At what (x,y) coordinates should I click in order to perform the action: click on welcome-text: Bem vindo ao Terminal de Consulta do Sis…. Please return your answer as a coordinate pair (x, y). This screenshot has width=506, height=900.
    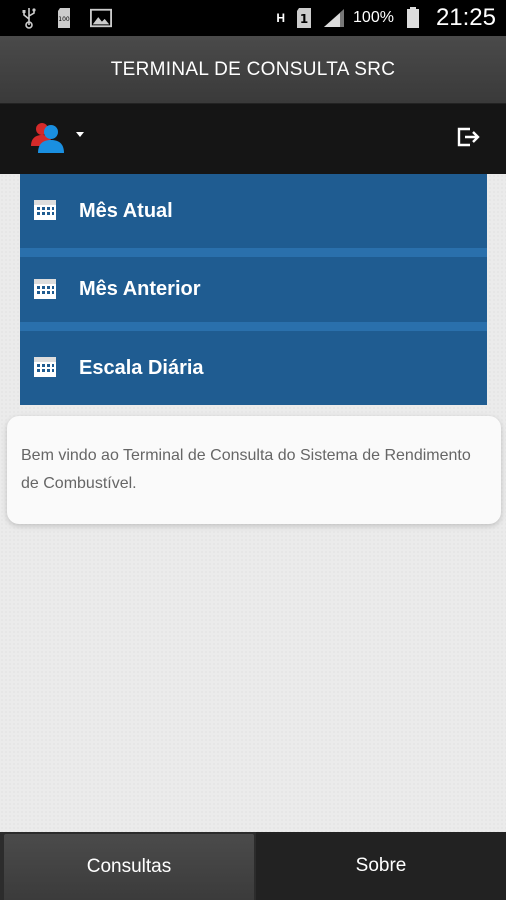
    Looking at the image, I should click on (246, 469).